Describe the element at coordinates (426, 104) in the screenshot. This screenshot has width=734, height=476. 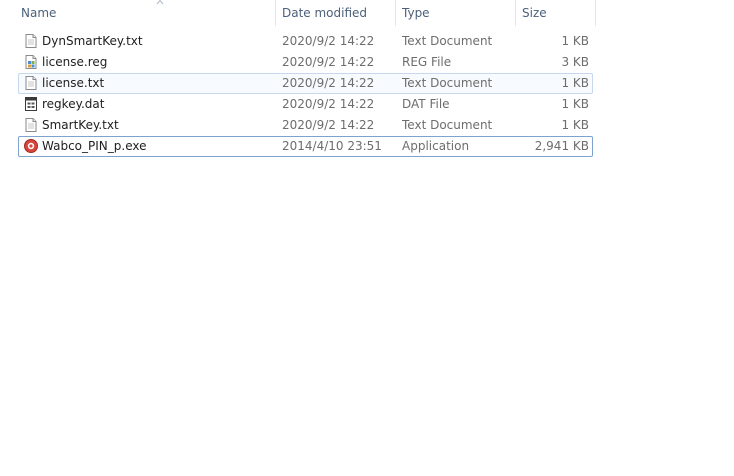
I see `file-type: DAT File` at that location.